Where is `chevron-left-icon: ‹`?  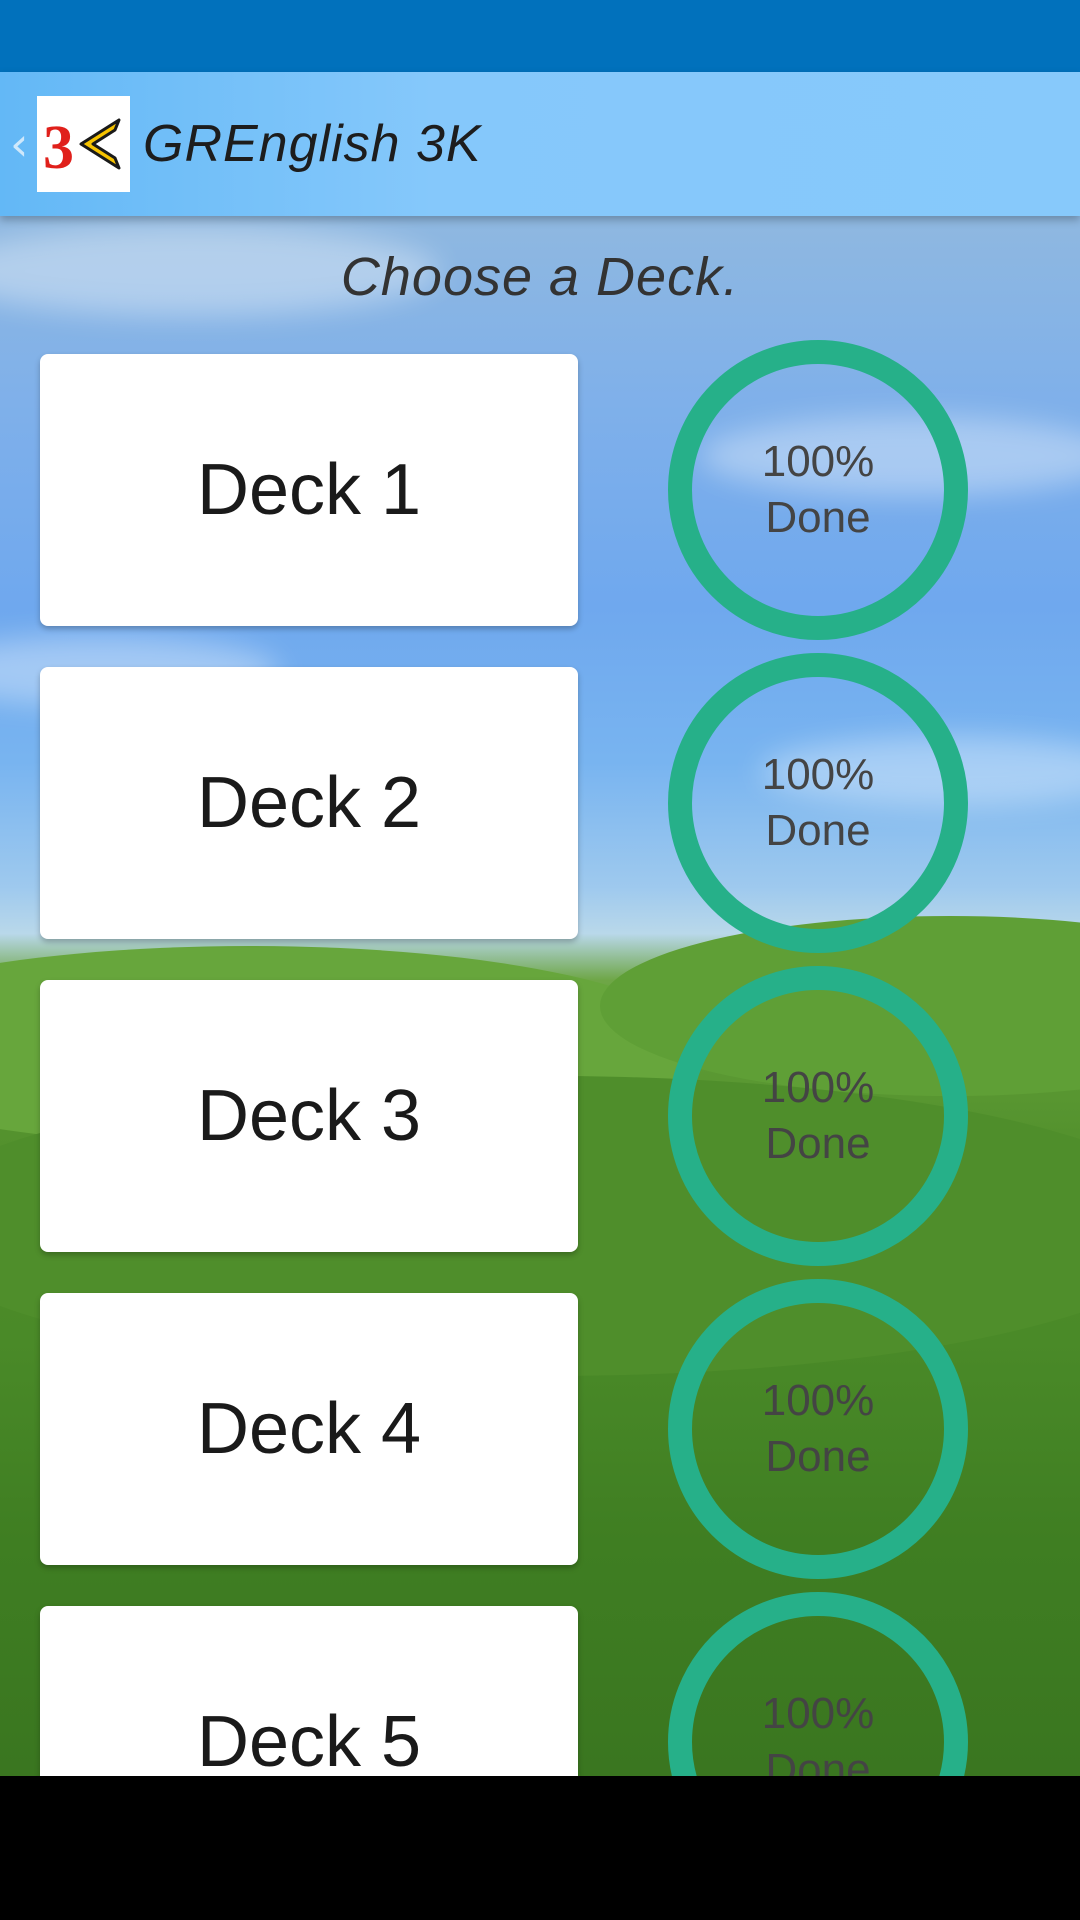
chevron-left-icon: ‹ is located at coordinates (22, 144).